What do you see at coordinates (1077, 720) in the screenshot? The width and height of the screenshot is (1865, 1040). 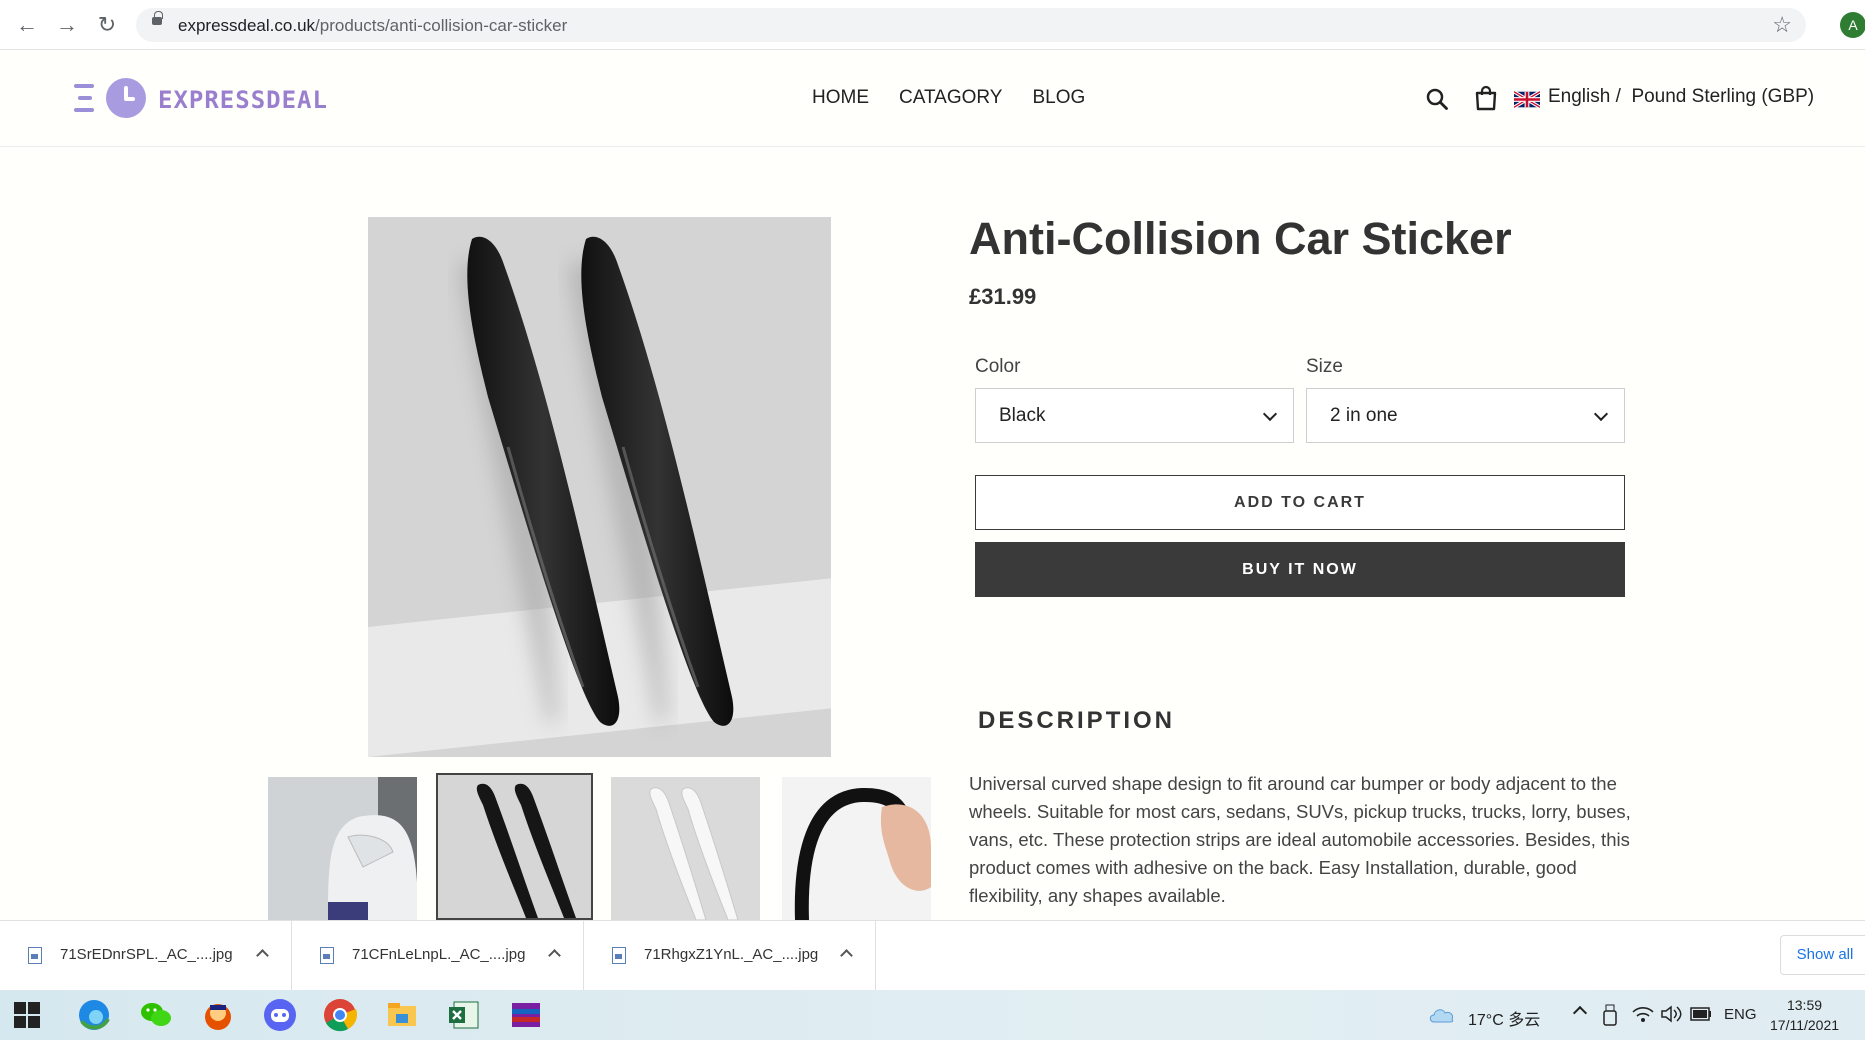 I see `description-heading: DESCRIPTION` at bounding box center [1077, 720].